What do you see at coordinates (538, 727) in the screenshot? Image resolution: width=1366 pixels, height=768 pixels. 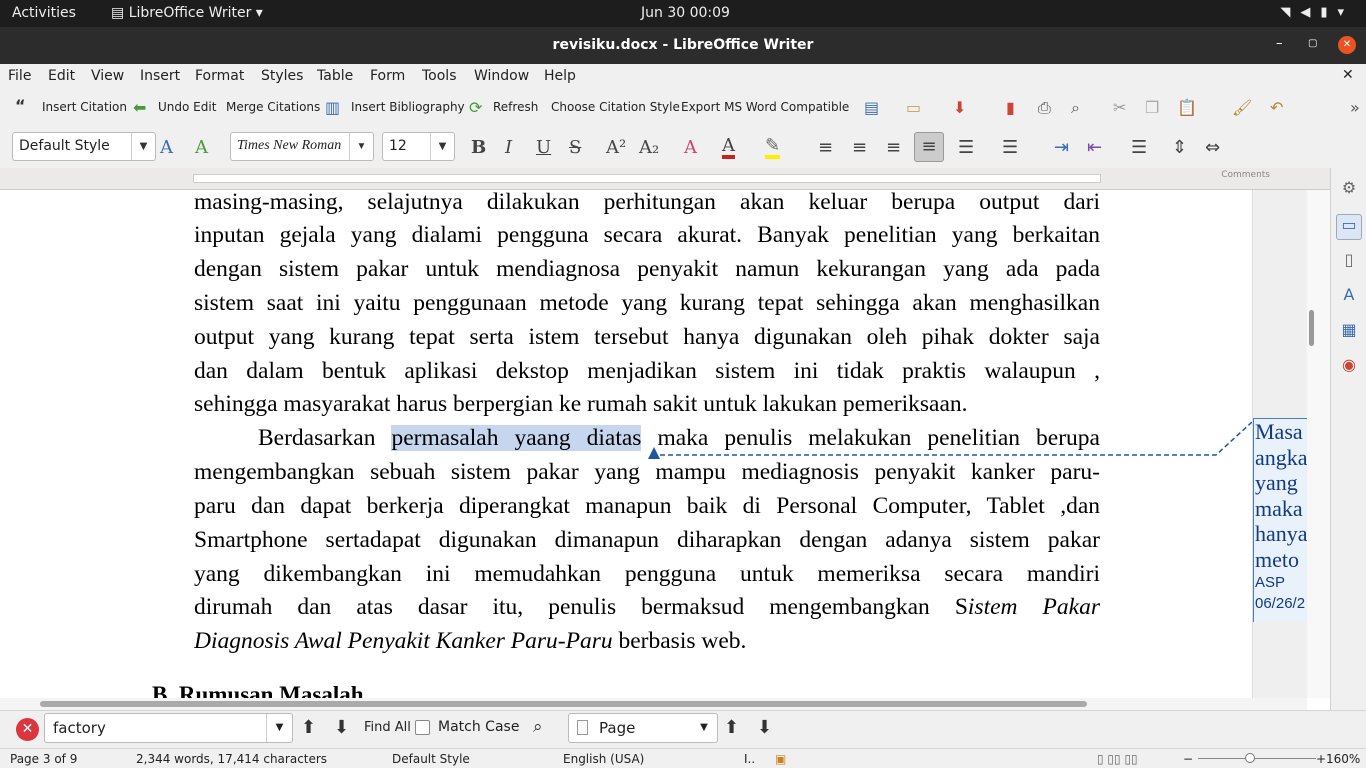 I see `find-replace-icon: ⌕` at bounding box center [538, 727].